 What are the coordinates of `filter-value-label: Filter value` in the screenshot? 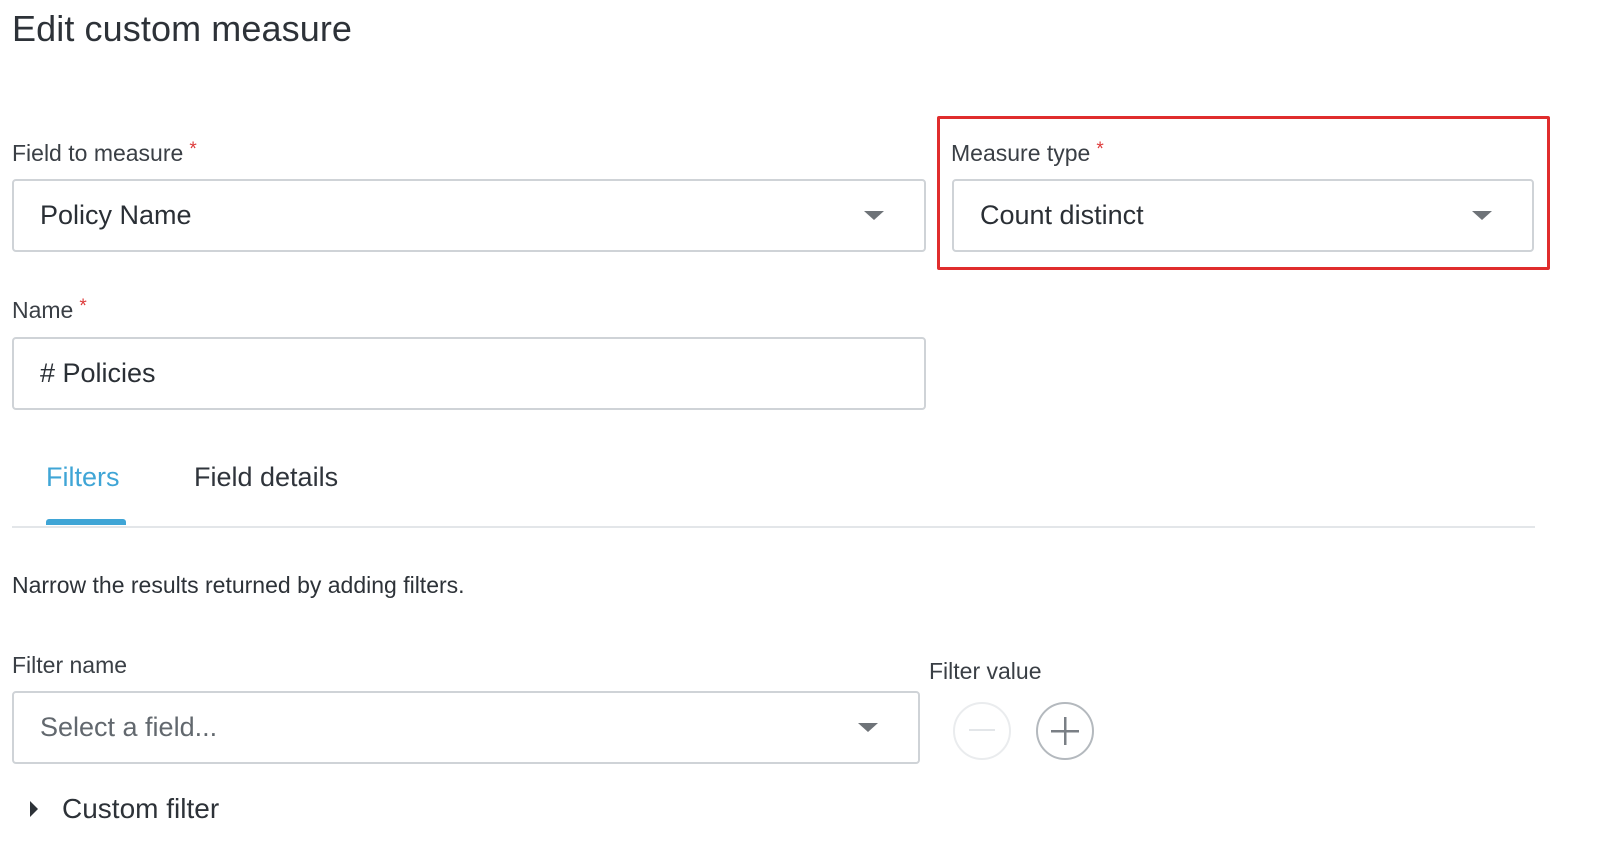 It's located at (985, 671).